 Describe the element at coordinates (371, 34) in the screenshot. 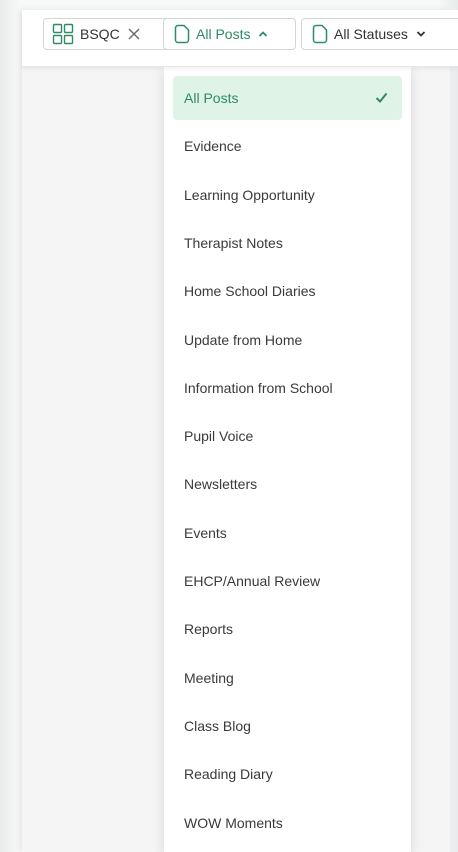

I see `status-filter-label: All Statuses` at that location.